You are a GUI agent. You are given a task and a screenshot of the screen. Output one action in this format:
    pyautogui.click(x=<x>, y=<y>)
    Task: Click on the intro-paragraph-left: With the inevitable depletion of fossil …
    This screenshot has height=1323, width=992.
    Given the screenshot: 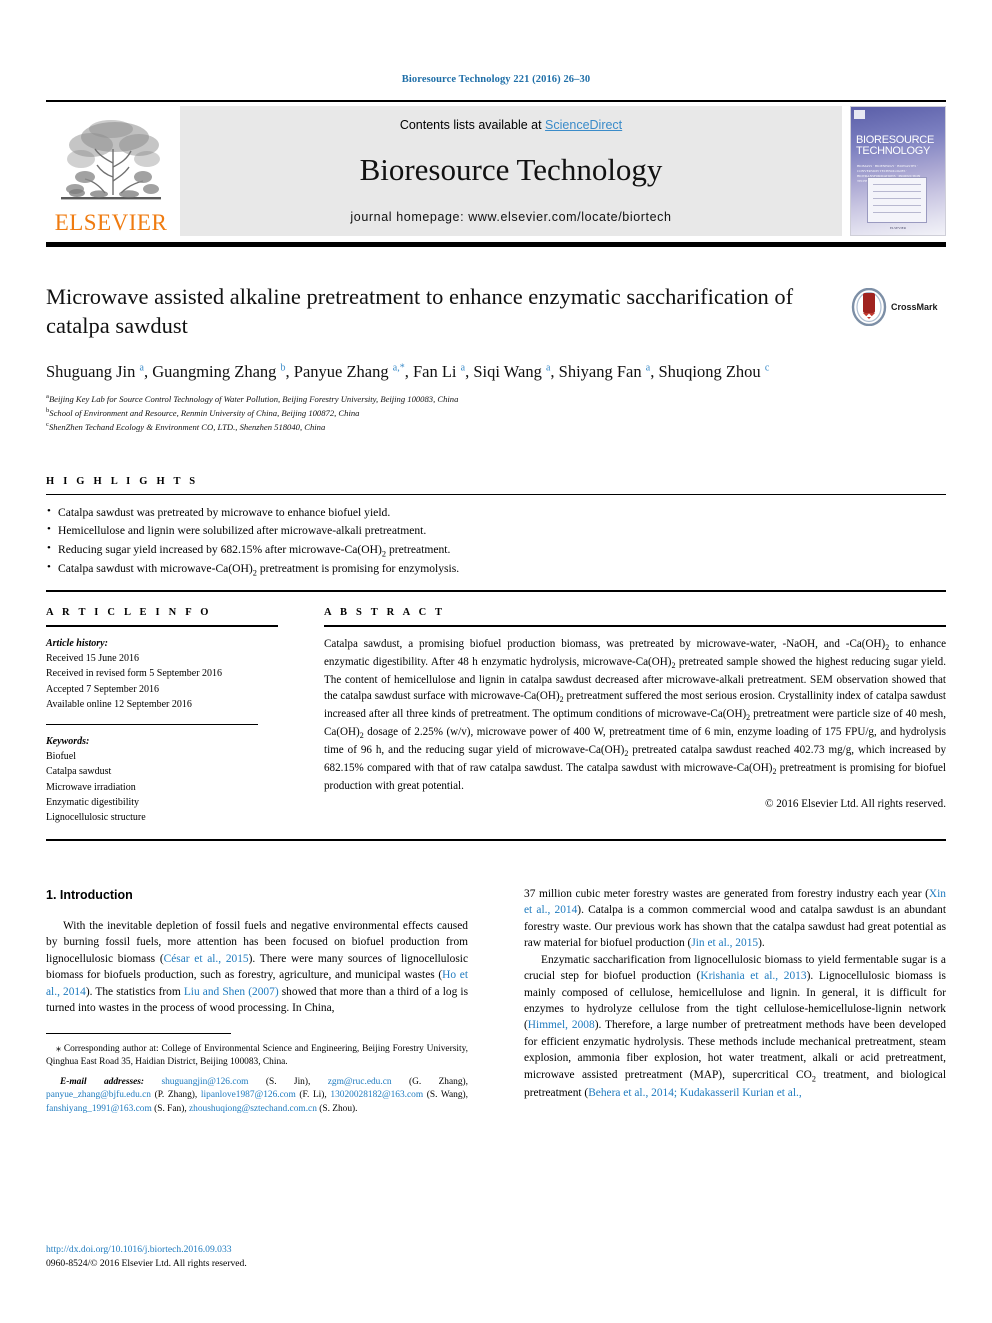 What is the action you would take?
    pyautogui.click(x=257, y=967)
    